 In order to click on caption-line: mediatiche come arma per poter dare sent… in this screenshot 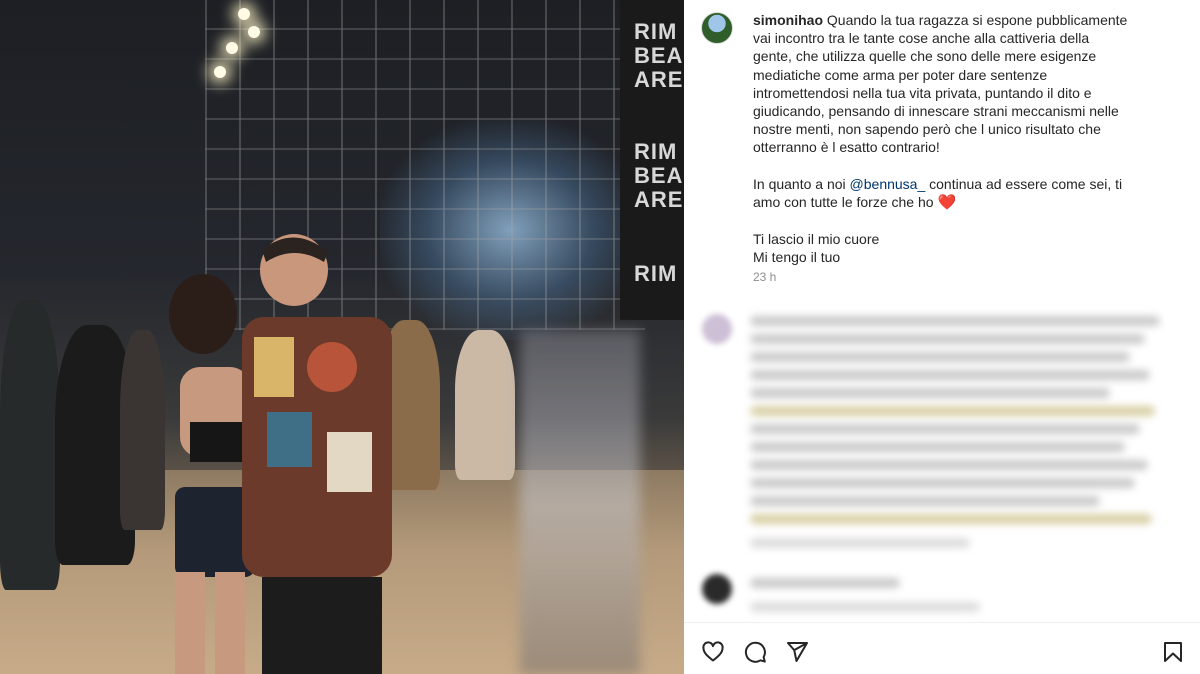, I will do `click(900, 74)`.